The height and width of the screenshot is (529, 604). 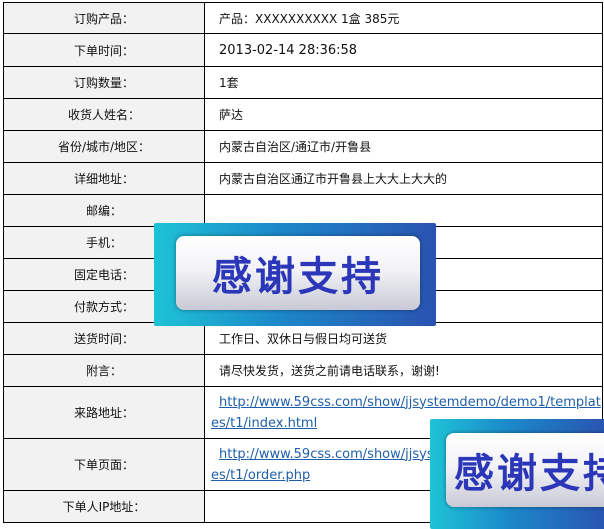 I want to click on label-address: 详细地址：, so click(x=104, y=178).